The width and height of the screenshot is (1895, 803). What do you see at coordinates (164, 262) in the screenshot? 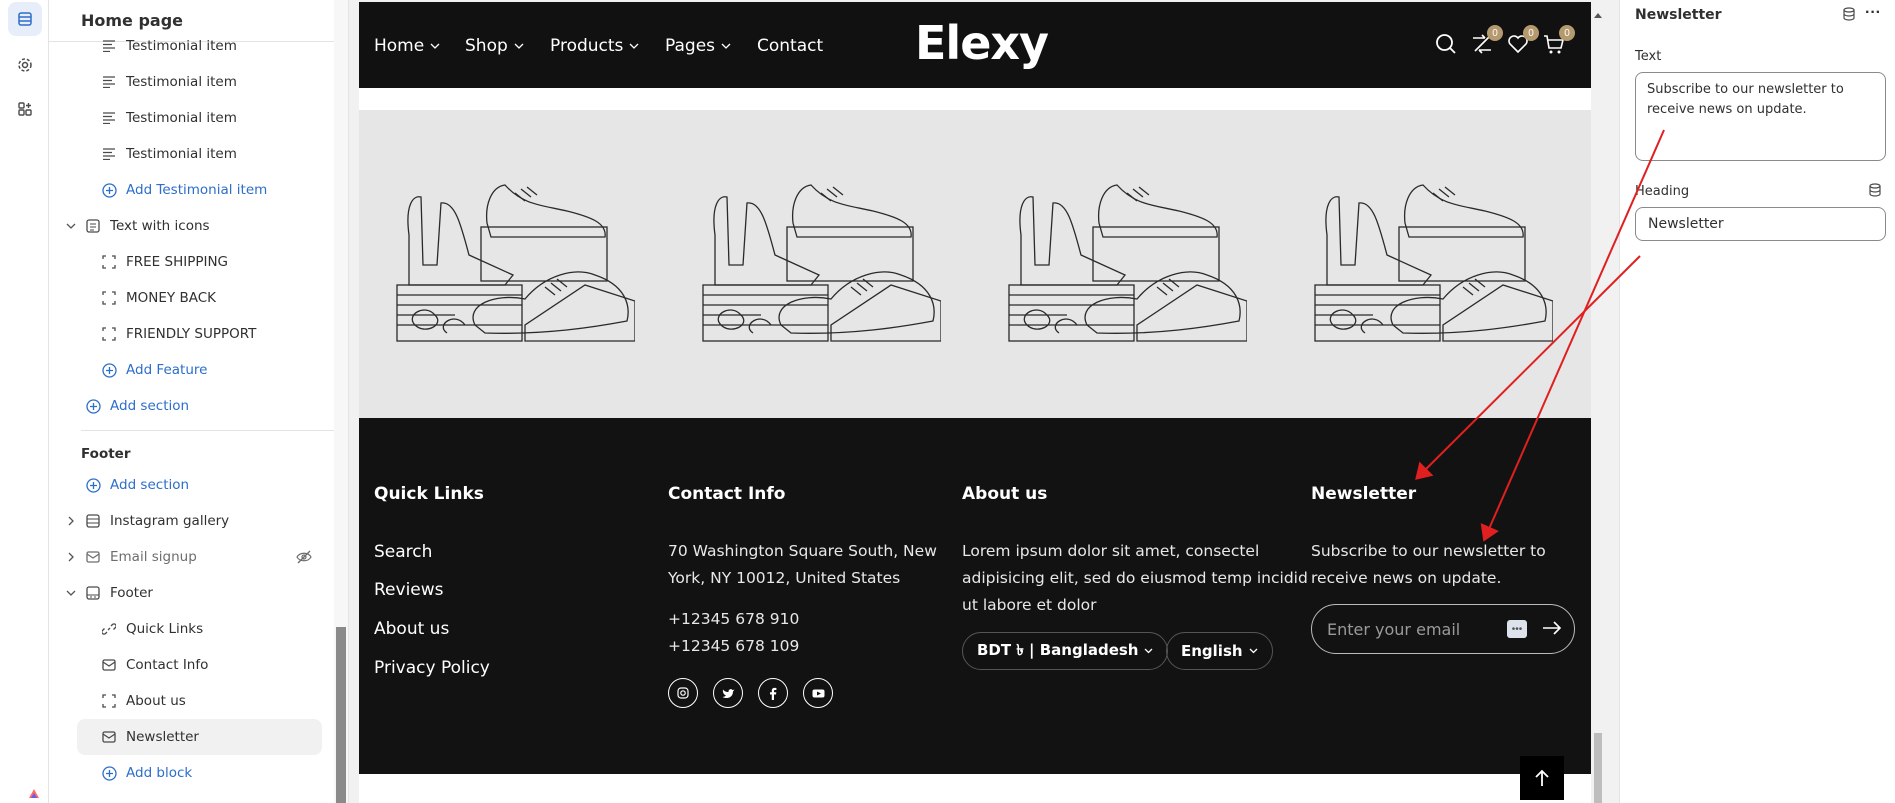
I see `sidebar-item-feature: FREE SHIPPING` at bounding box center [164, 262].